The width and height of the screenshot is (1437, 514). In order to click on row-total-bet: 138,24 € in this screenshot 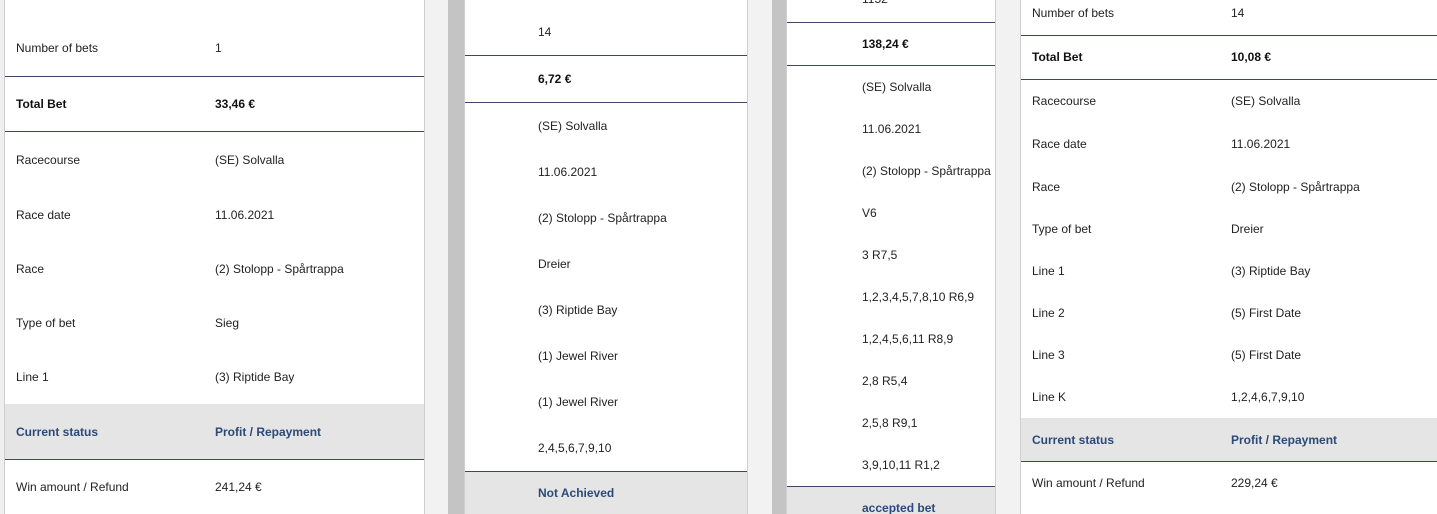, I will do `click(891, 44)`.